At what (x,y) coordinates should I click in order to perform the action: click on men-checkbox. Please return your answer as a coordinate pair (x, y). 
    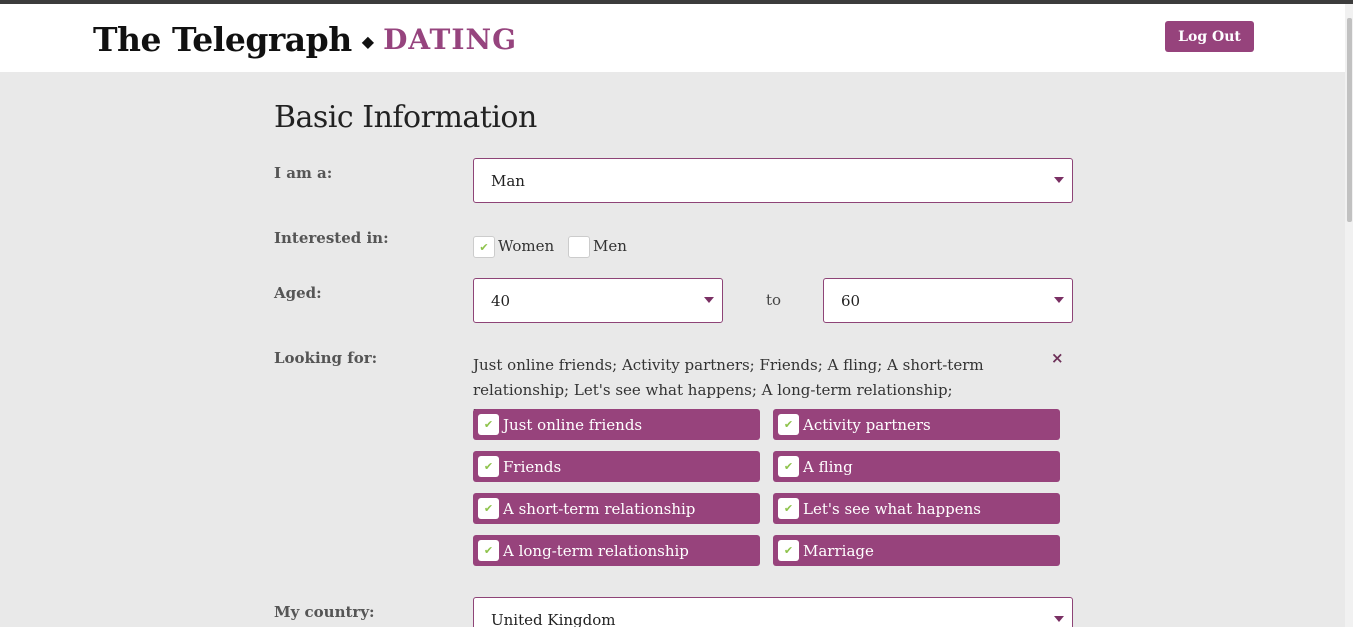
    Looking at the image, I should click on (579, 247).